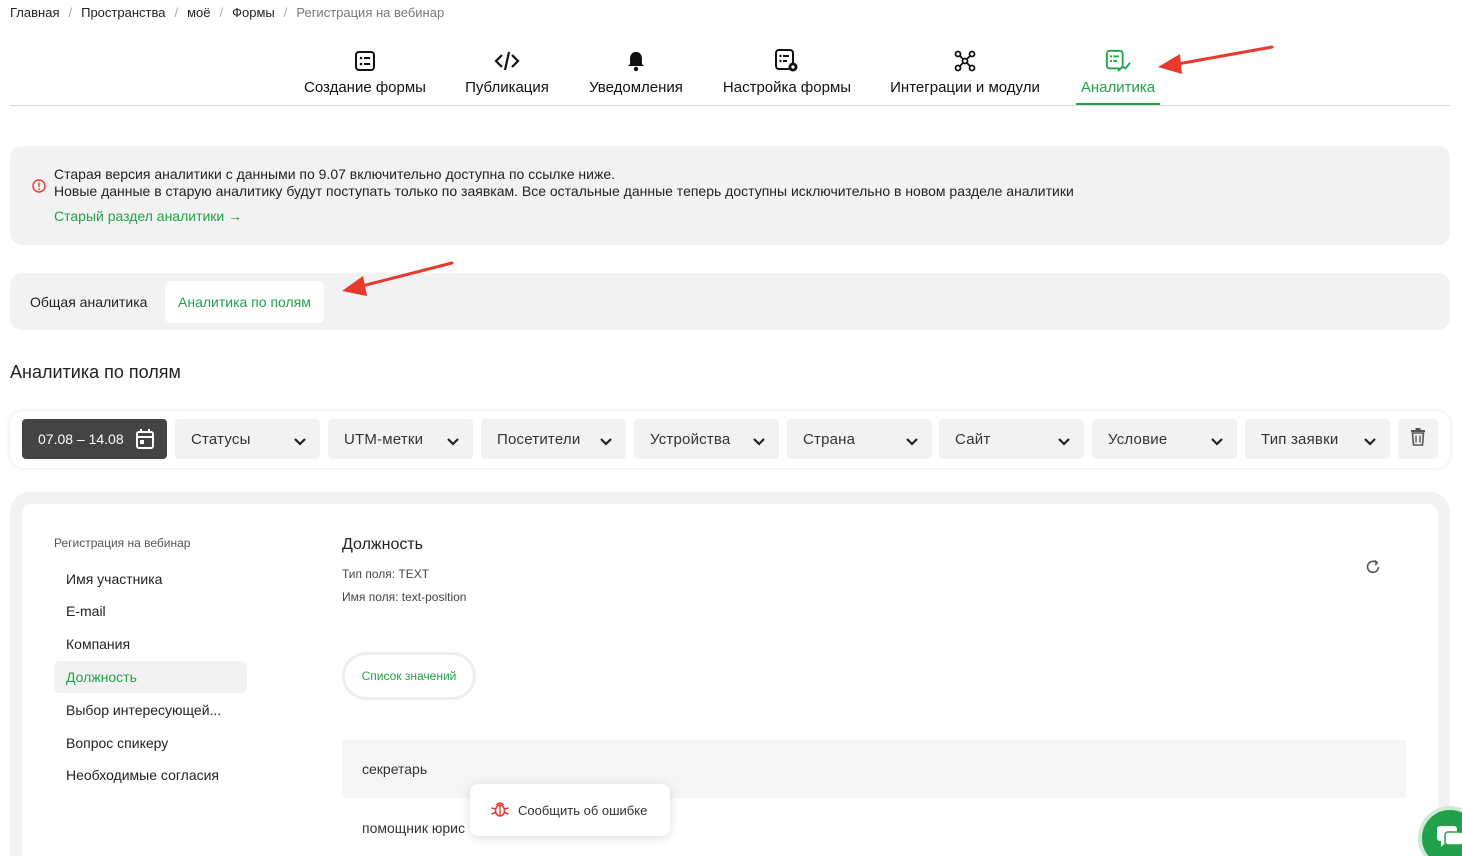  What do you see at coordinates (690, 439) in the screenshot?
I see `filter-label: Устройства` at bounding box center [690, 439].